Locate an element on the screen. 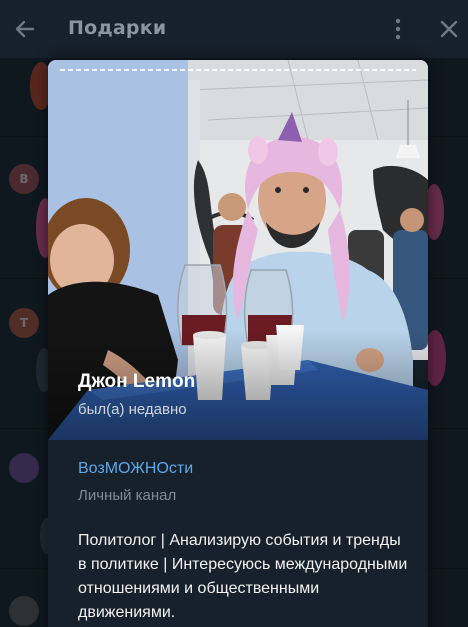 The width and height of the screenshot is (468, 627). photo-progress-bar is located at coordinates (238, 70).